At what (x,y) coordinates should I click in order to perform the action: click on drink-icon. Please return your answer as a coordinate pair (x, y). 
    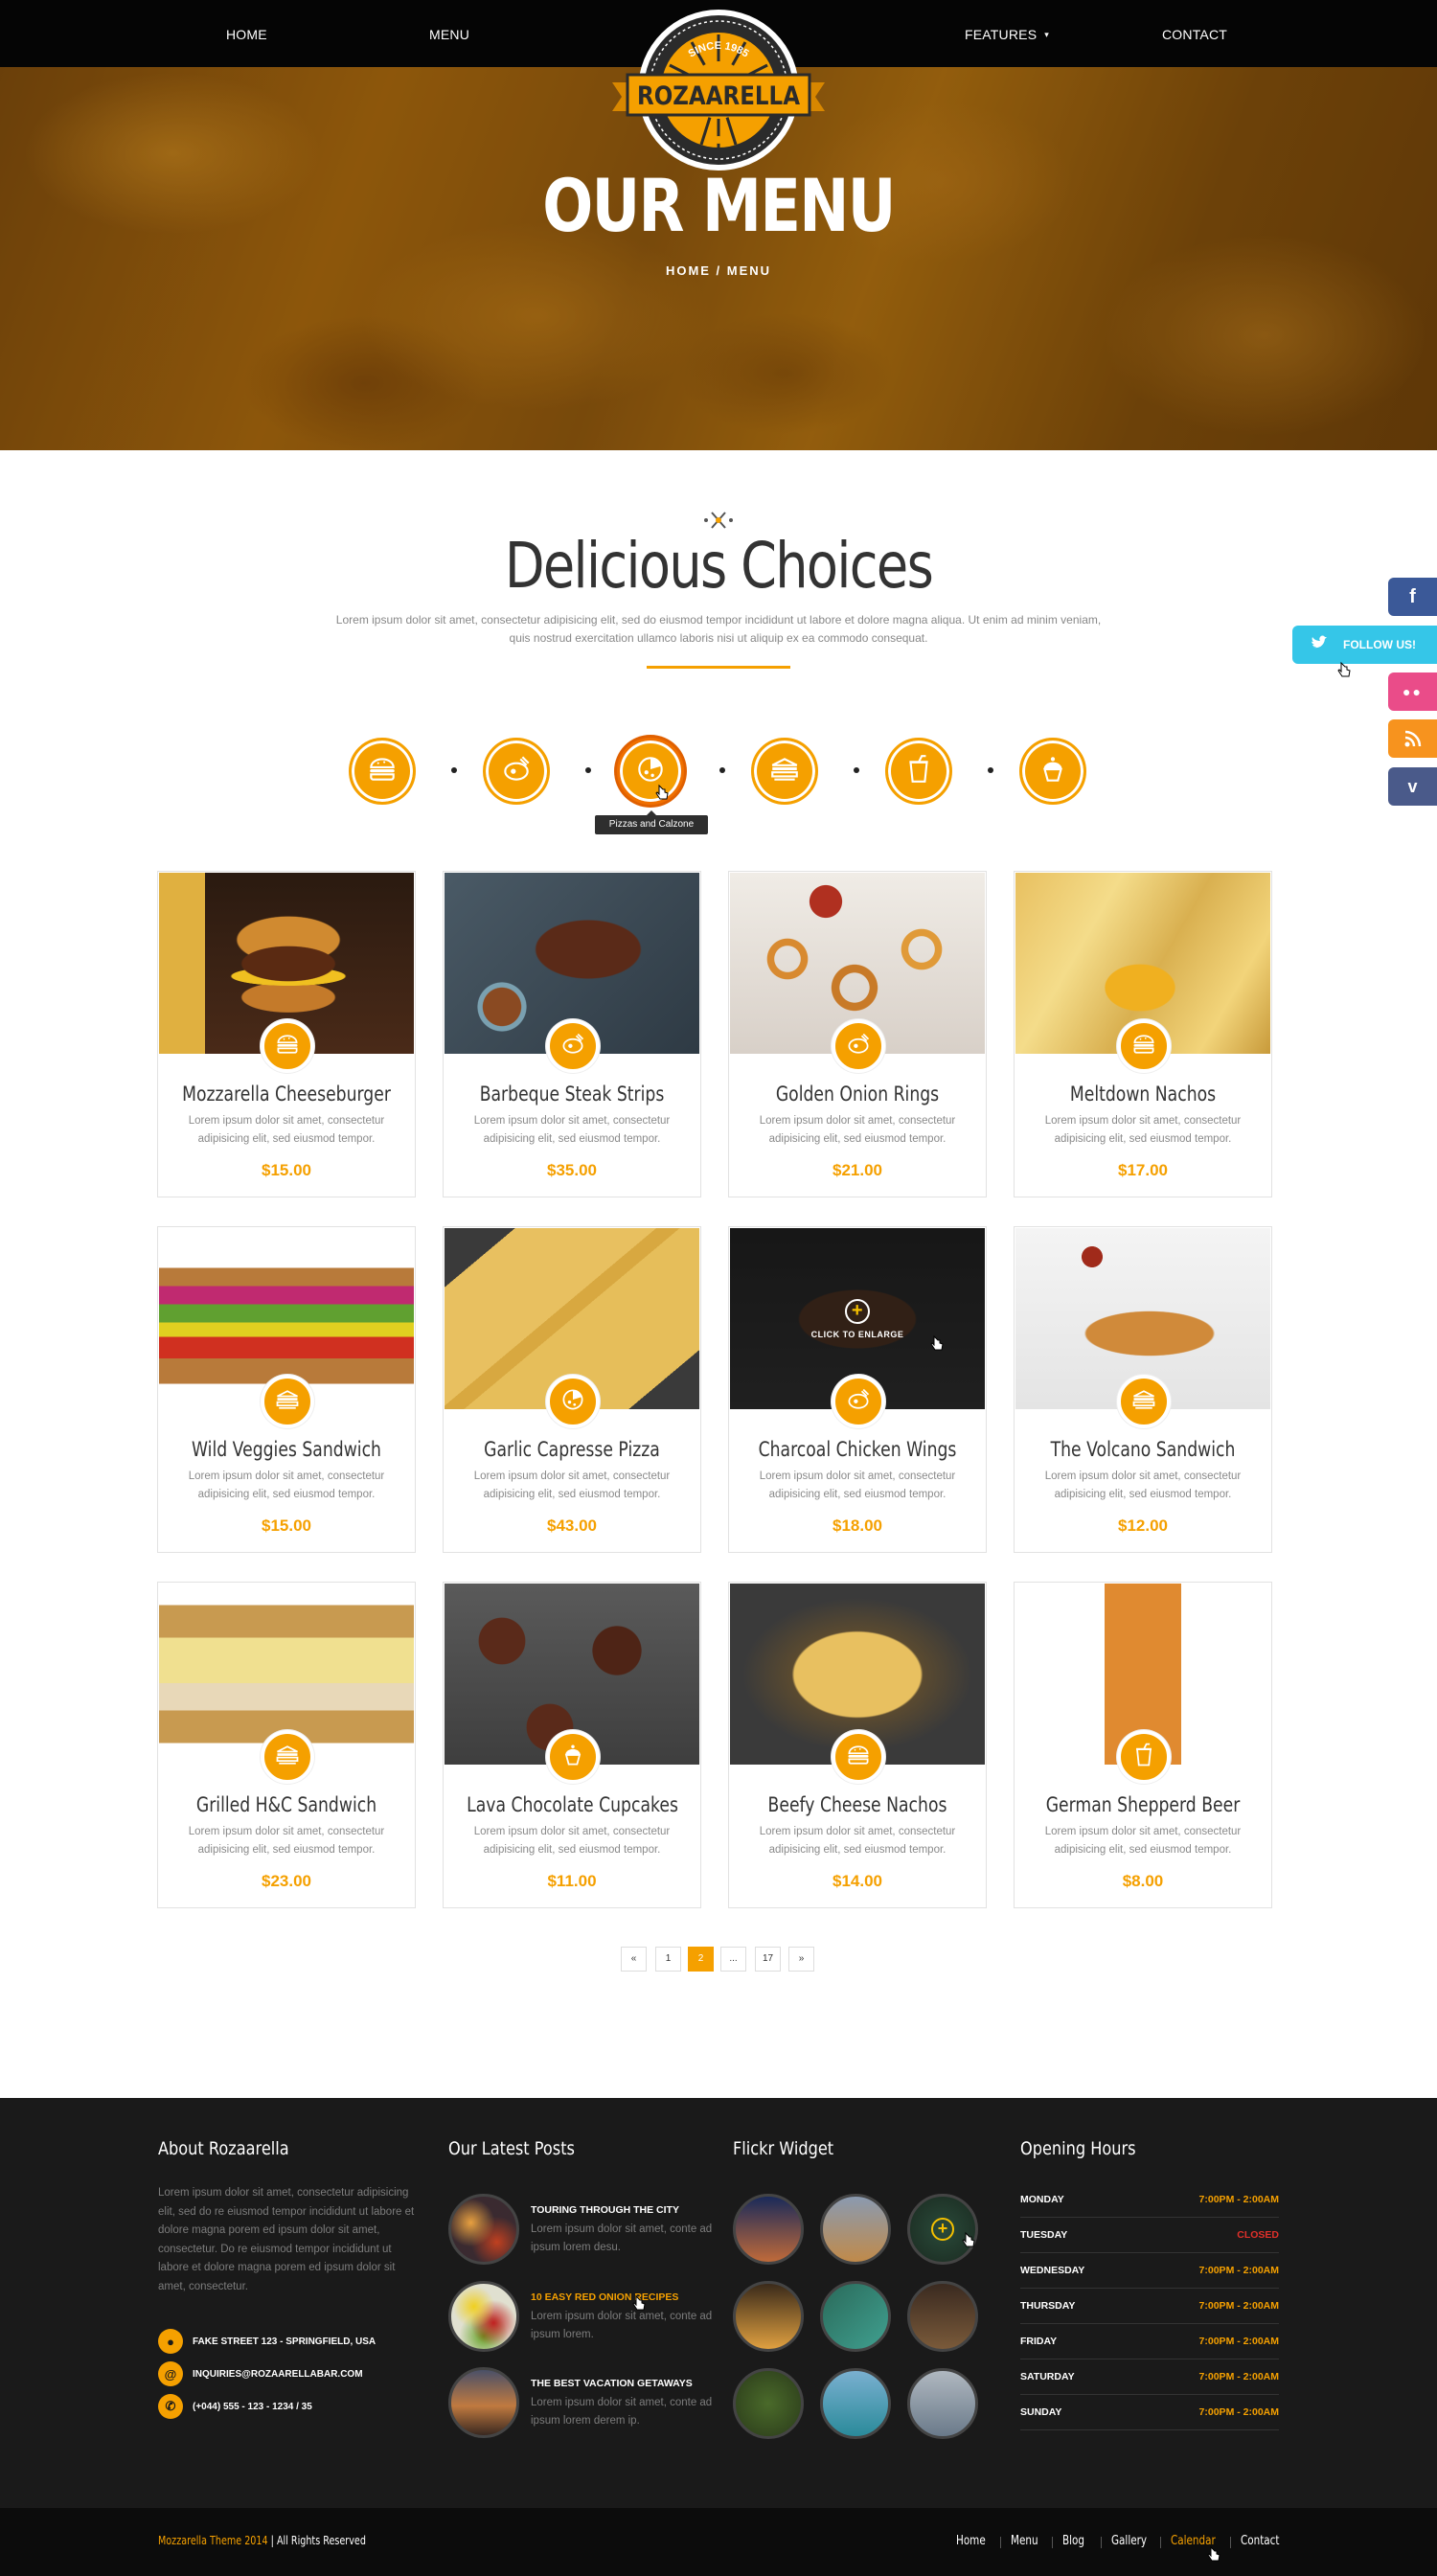
    Looking at the image, I should click on (1143, 1757).